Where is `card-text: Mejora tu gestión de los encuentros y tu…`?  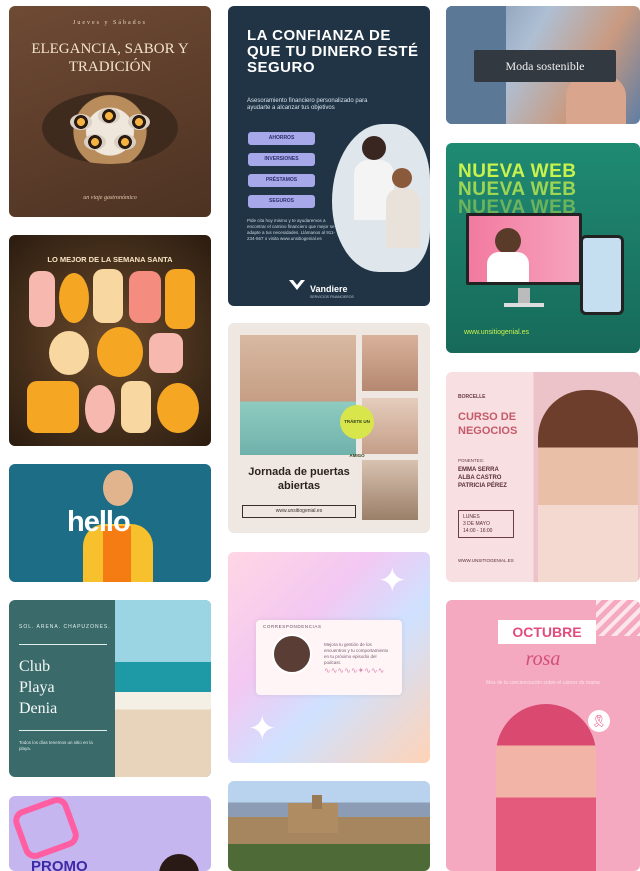
card-text: Mejora tu gestión de los encuentros y tu… is located at coordinates (356, 653).